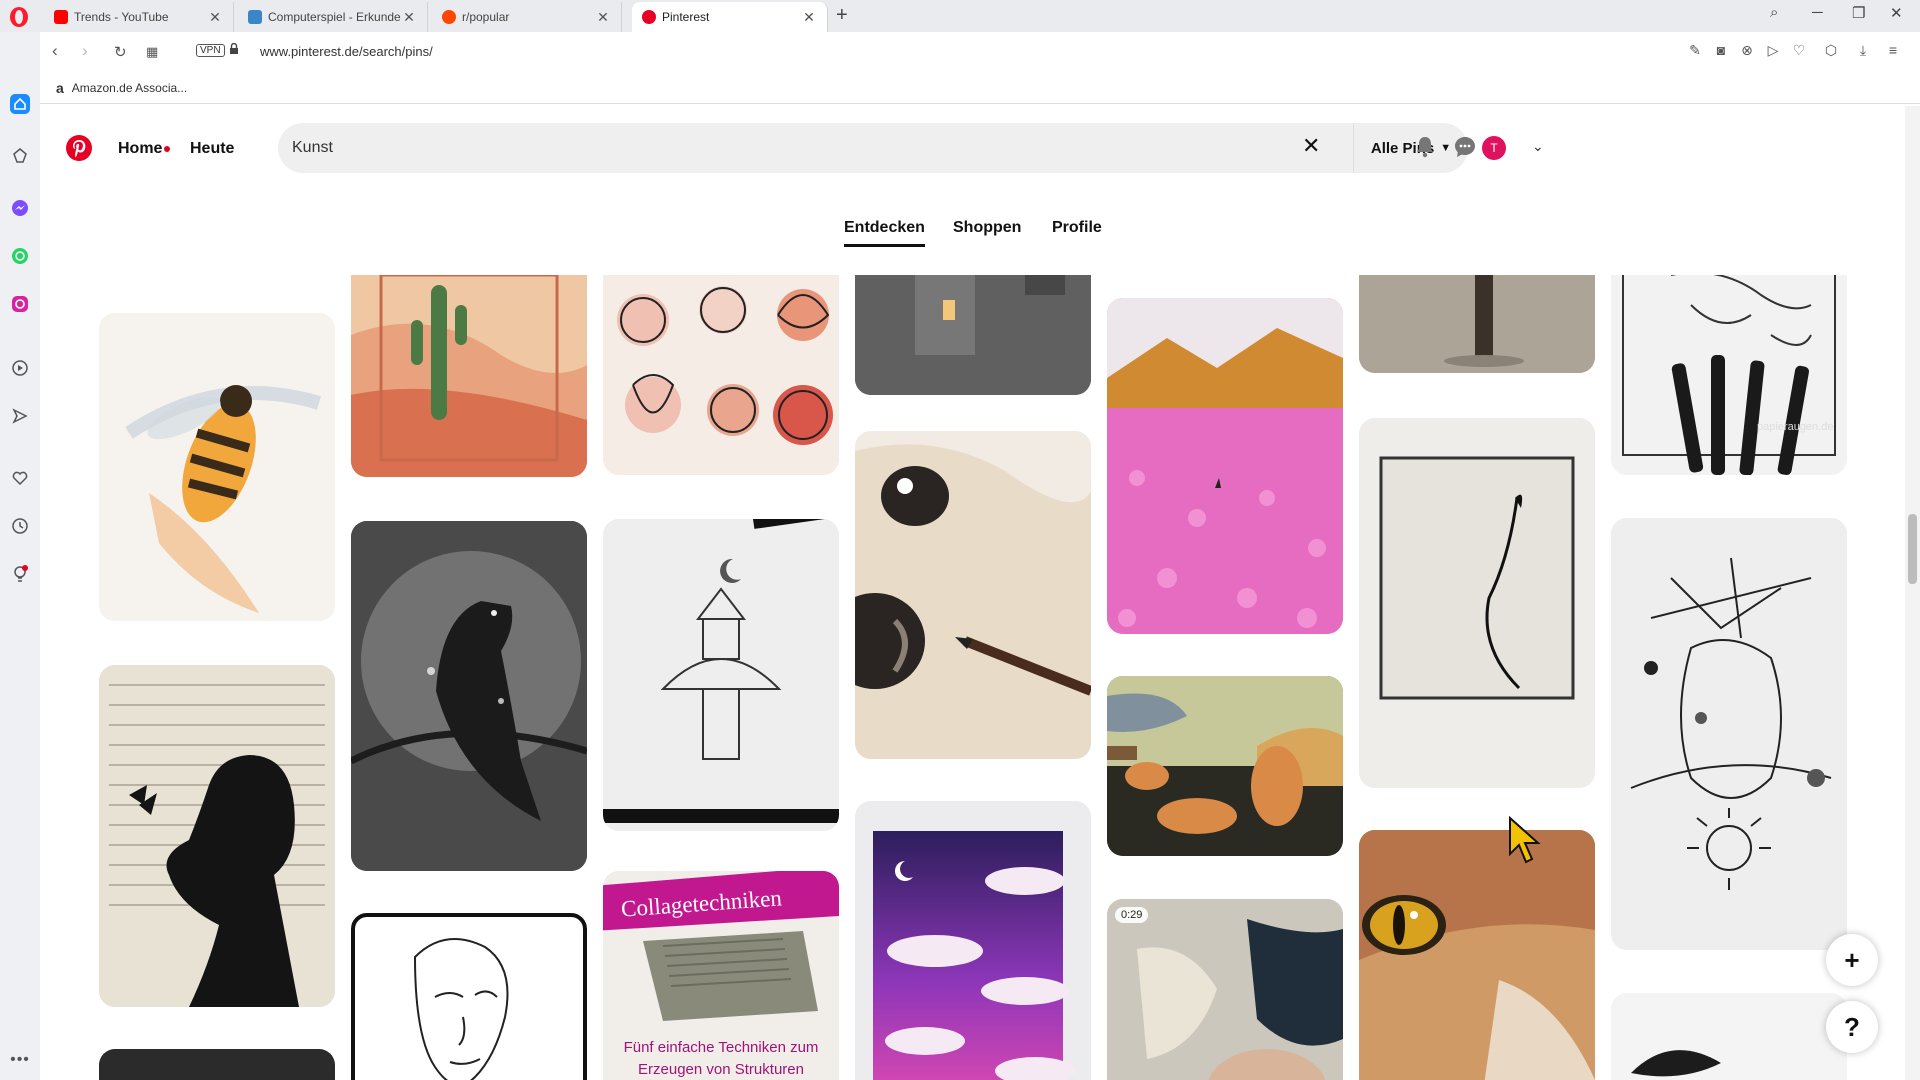 Image resolution: width=1920 pixels, height=1080 pixels. I want to click on pin-sketch-hands-planets, so click(1729, 734).